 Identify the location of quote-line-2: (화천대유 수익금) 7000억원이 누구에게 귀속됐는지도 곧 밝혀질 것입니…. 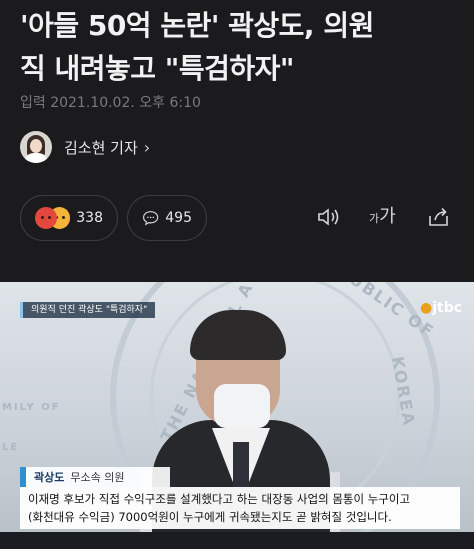
(210, 517).